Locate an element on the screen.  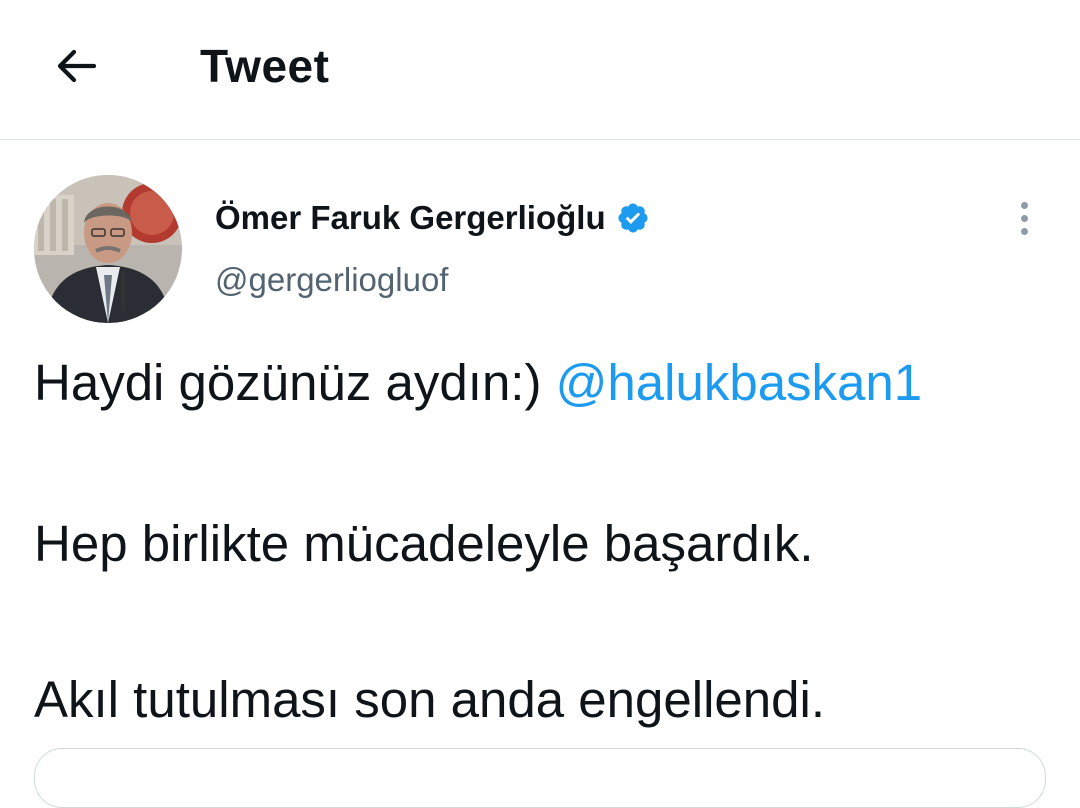
page-title: Tweet is located at coordinates (265, 66).